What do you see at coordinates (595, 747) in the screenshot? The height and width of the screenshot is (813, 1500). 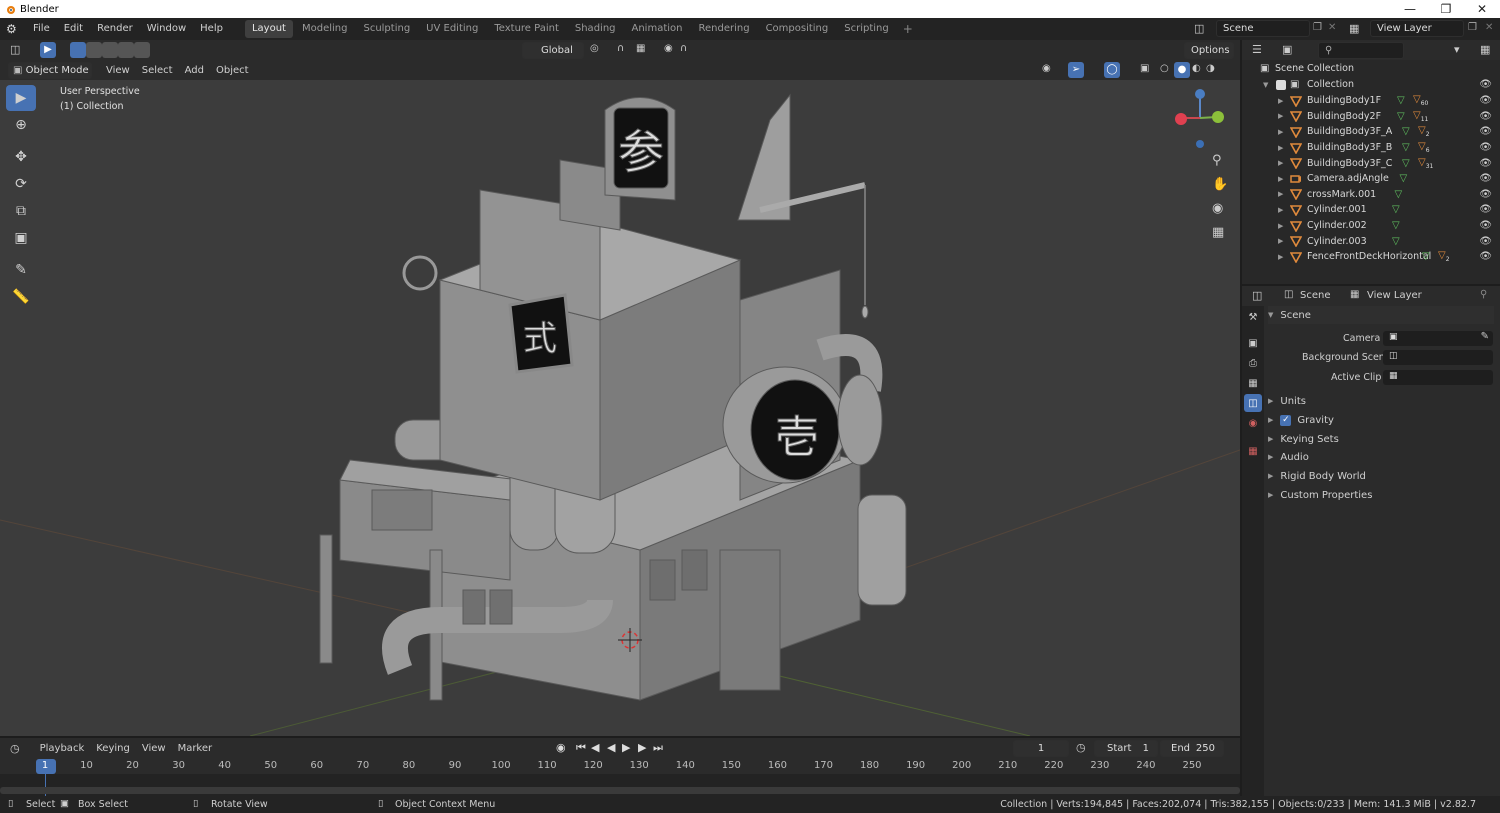 I see `prev-keyframe-icon: ◀` at bounding box center [595, 747].